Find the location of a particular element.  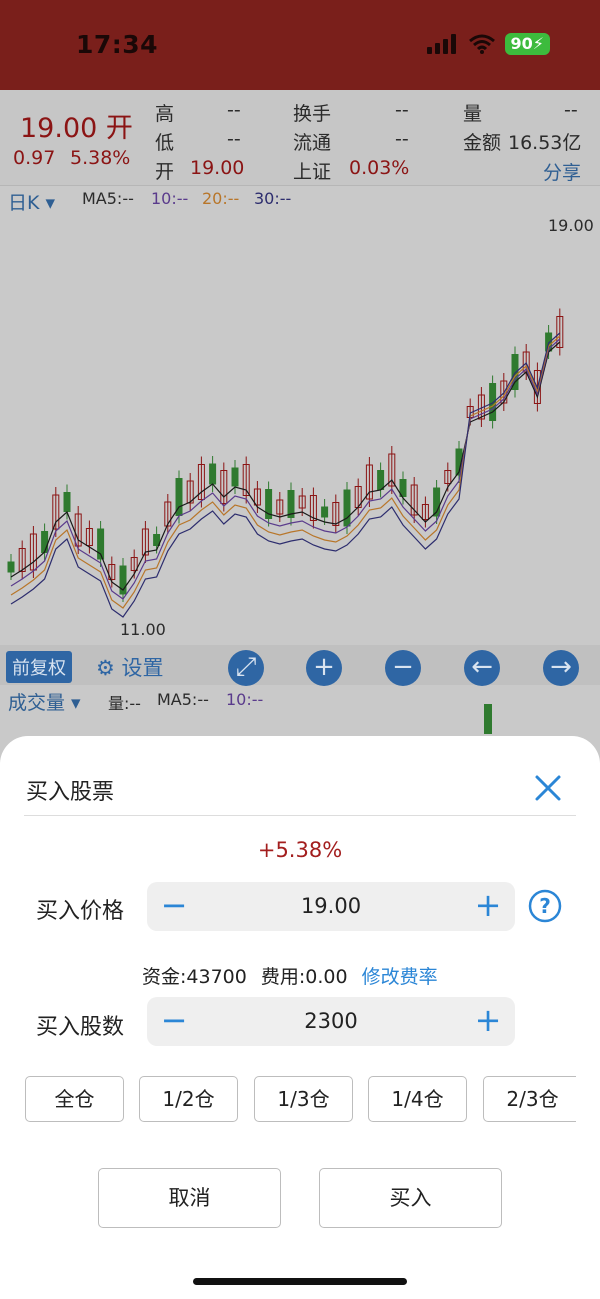

volume-bar is located at coordinates (488, 719).